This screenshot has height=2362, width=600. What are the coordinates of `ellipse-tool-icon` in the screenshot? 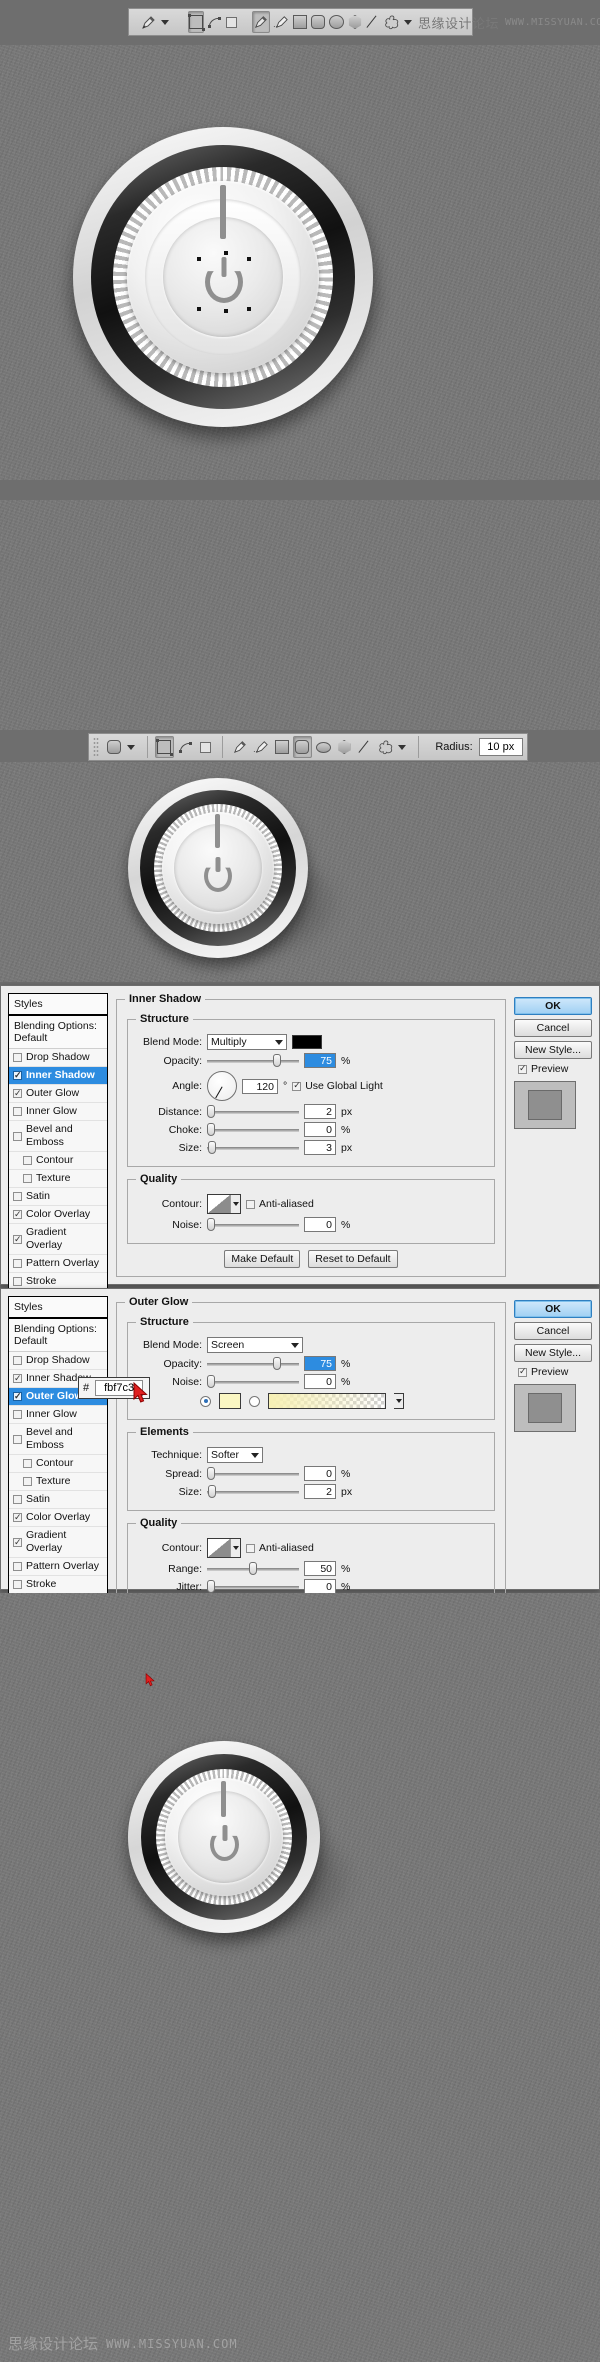 It's located at (323, 747).